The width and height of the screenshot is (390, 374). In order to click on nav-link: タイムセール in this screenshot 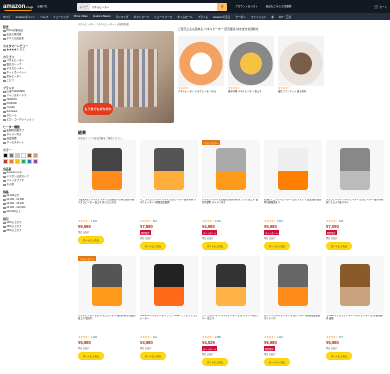, I will do `click(185, 17)`.